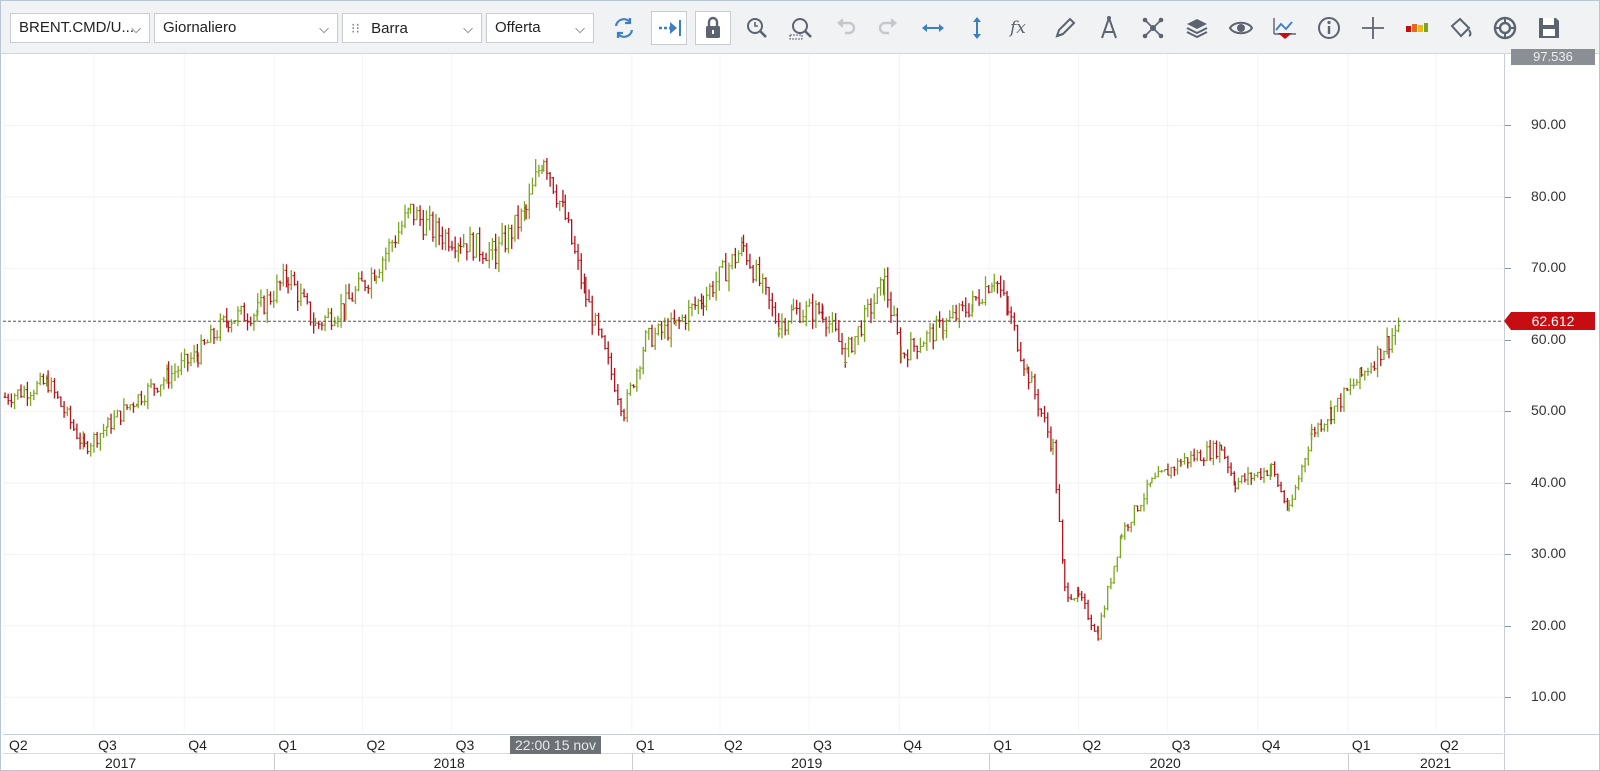 Image resolution: width=1600 pixels, height=771 pixels. What do you see at coordinates (1329, 28) in the screenshot?
I see `info-button` at bounding box center [1329, 28].